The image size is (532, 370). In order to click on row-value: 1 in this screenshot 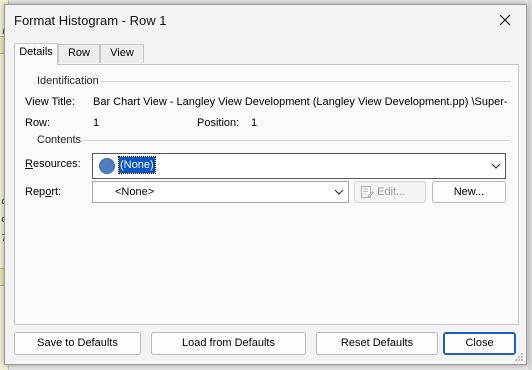, I will do `click(96, 123)`.